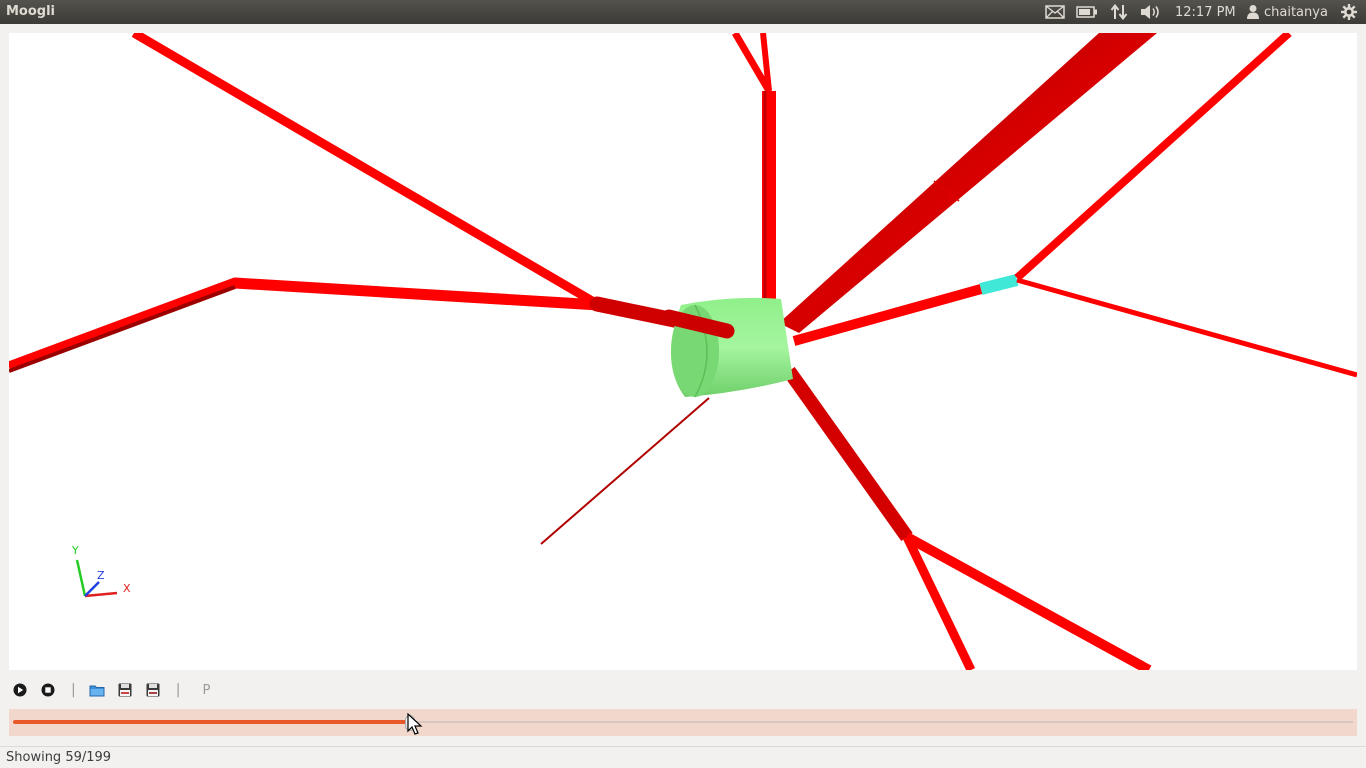  Describe the element at coordinates (127, 588) in the screenshot. I see `axis-label-x: X` at that location.